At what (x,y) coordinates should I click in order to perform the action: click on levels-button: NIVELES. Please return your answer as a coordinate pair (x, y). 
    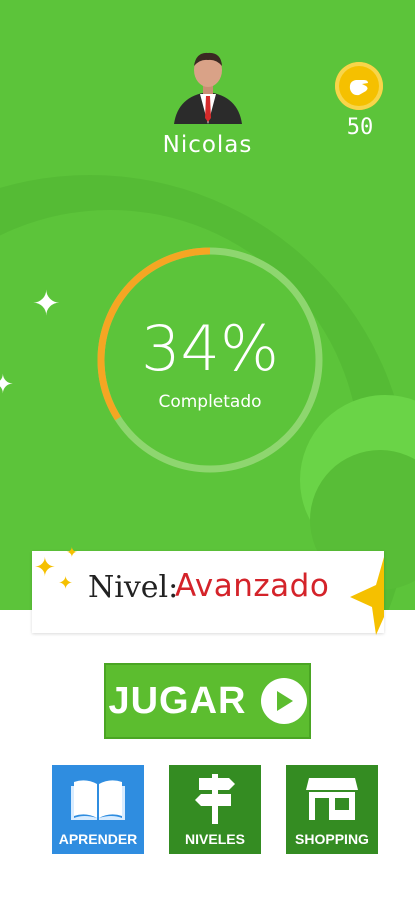
    Looking at the image, I should click on (215, 809).